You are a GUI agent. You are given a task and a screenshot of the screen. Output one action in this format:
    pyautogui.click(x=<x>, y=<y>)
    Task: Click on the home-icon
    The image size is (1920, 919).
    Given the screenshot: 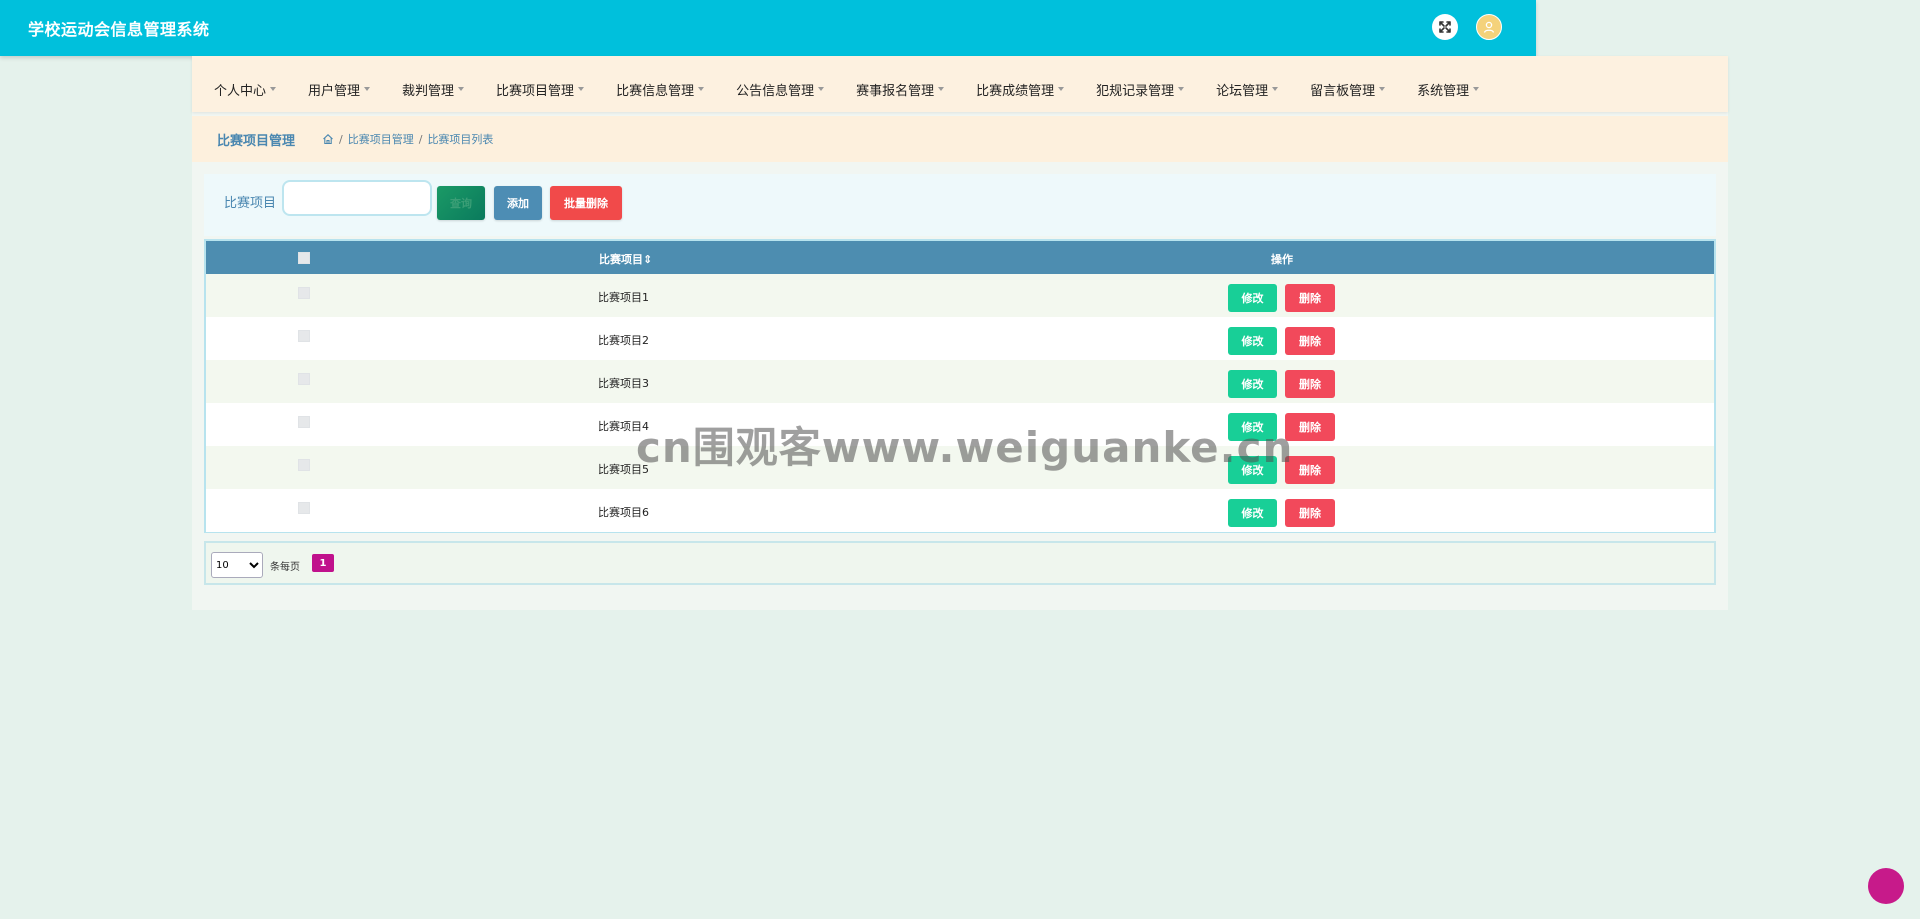 What is the action you would take?
    pyautogui.click(x=328, y=139)
    